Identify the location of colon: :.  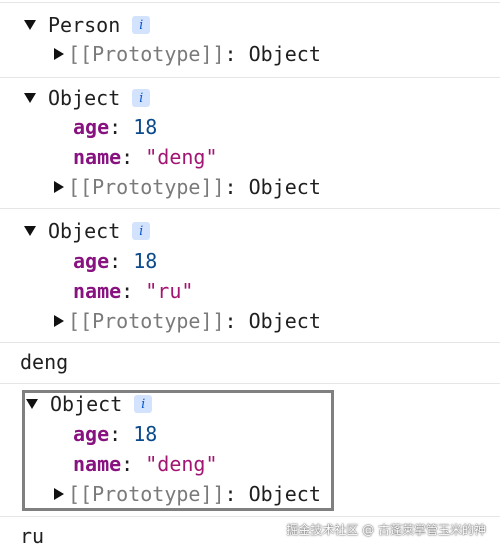
(236, 54).